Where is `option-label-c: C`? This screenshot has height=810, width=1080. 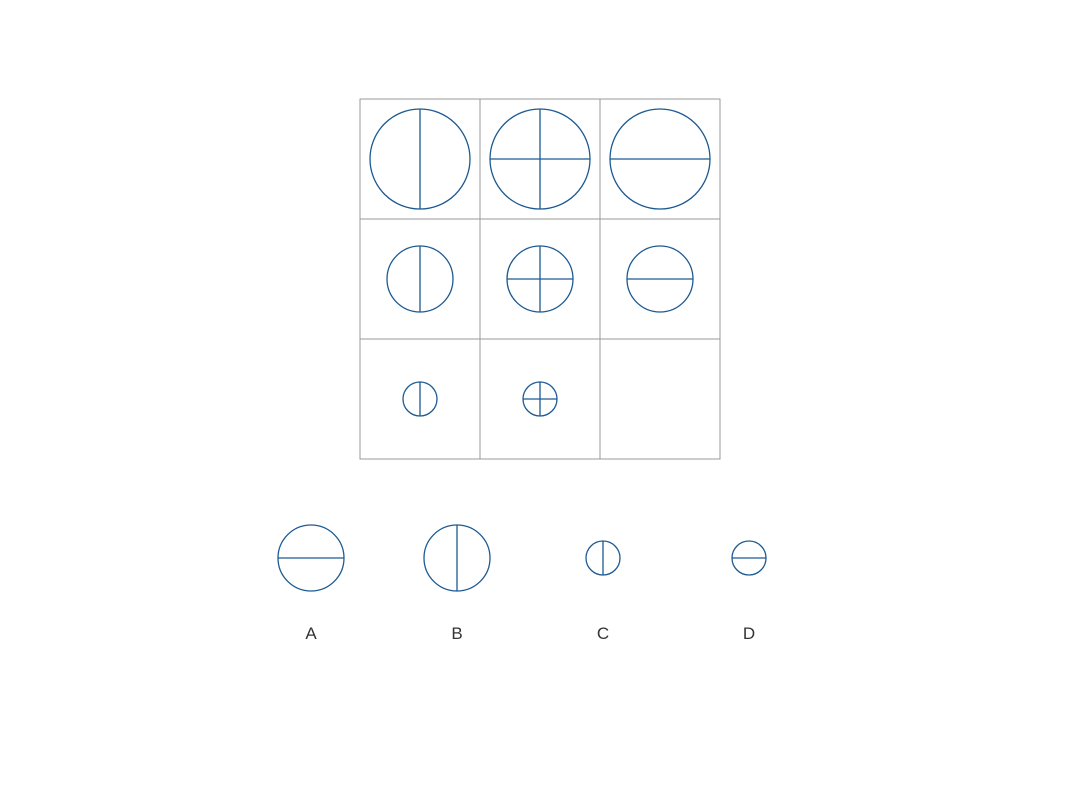
option-label-c: C is located at coordinates (603, 634).